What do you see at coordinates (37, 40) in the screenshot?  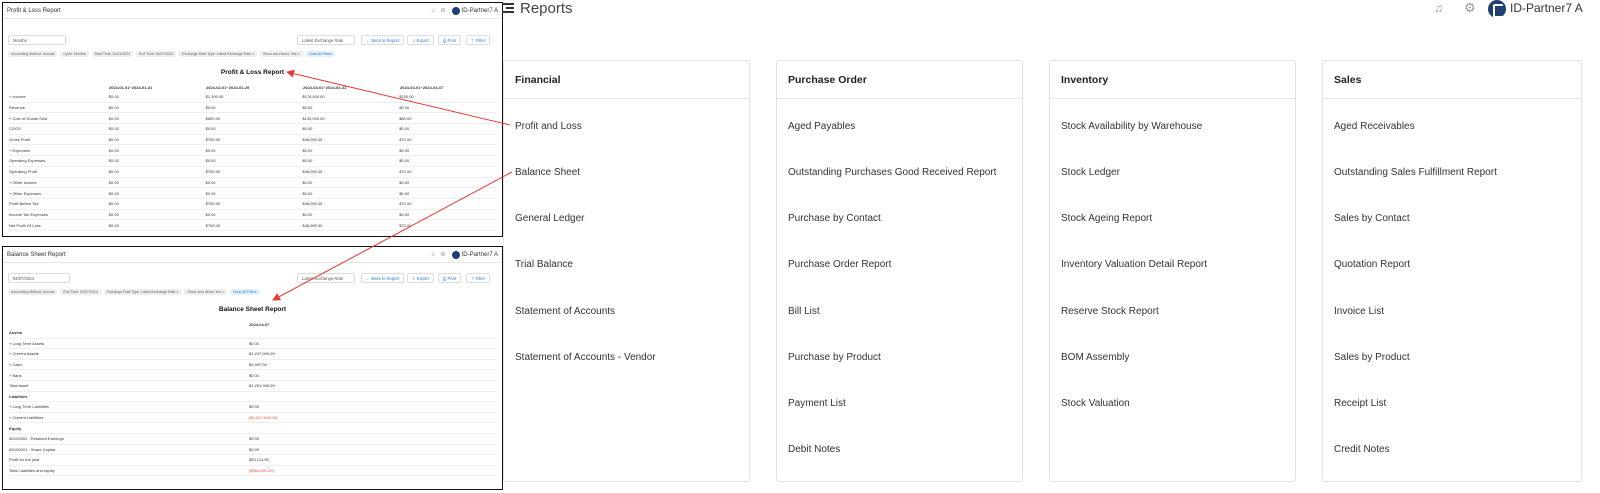 I see `period-select: Months` at bounding box center [37, 40].